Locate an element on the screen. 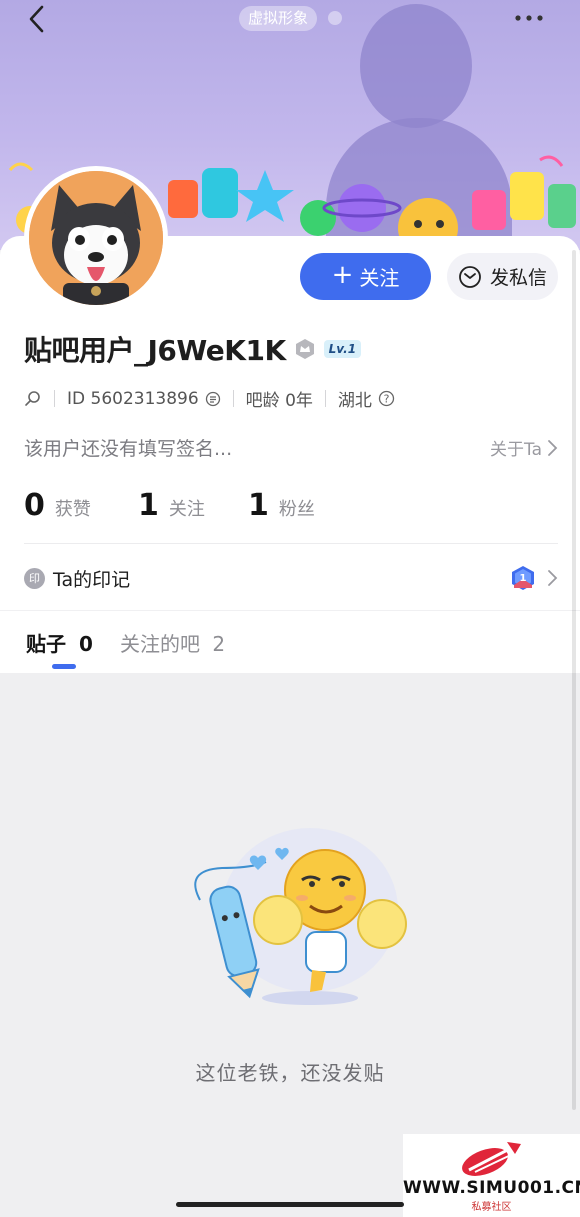  about-link-label: 关于Ta is located at coordinates (516, 450).